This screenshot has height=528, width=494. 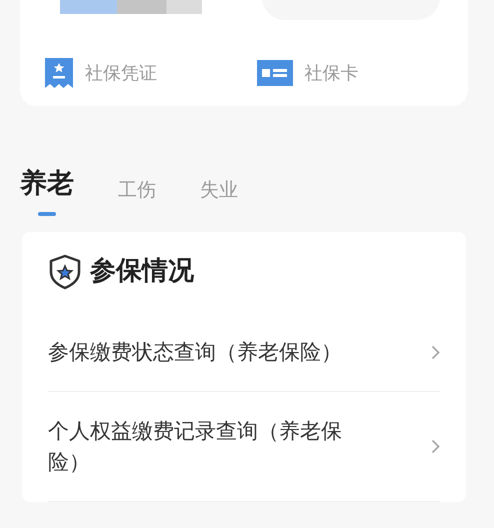 I want to click on menu-item: 参保缴费状态查询（养老保险）, so click(x=244, y=352).